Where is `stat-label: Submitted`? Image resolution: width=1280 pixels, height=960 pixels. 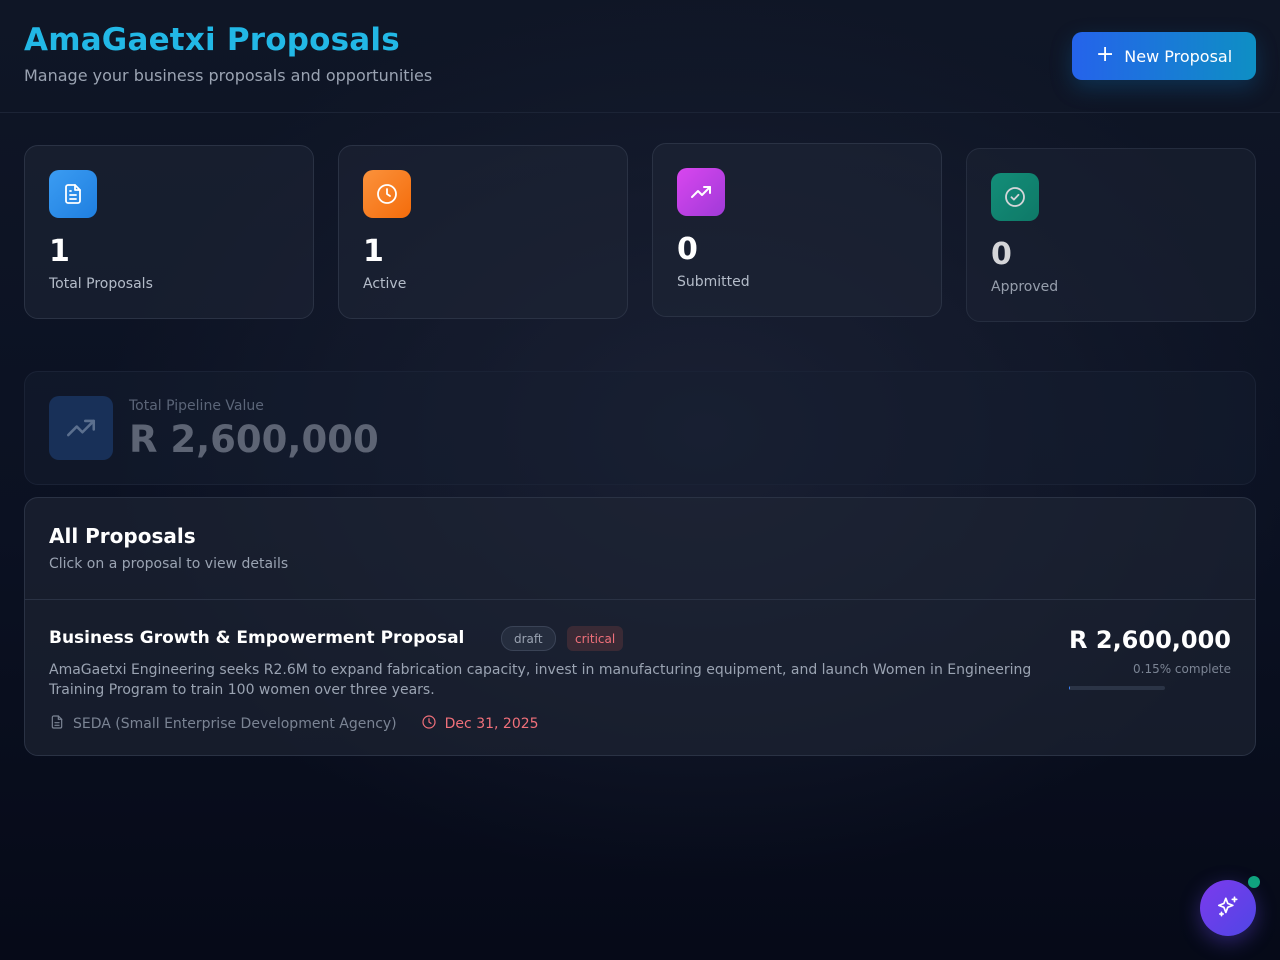 stat-label: Submitted is located at coordinates (713, 282).